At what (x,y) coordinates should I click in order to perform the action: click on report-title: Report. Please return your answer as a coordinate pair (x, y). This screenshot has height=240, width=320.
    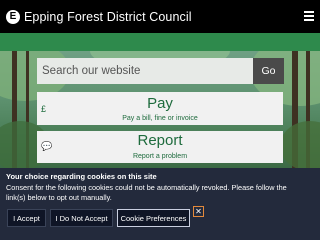
    Looking at the image, I should click on (160, 140).